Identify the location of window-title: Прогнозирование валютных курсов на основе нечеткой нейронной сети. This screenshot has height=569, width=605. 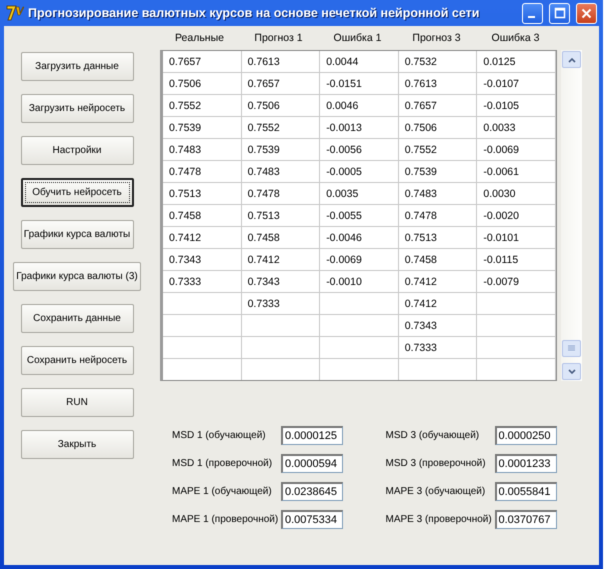
(254, 13).